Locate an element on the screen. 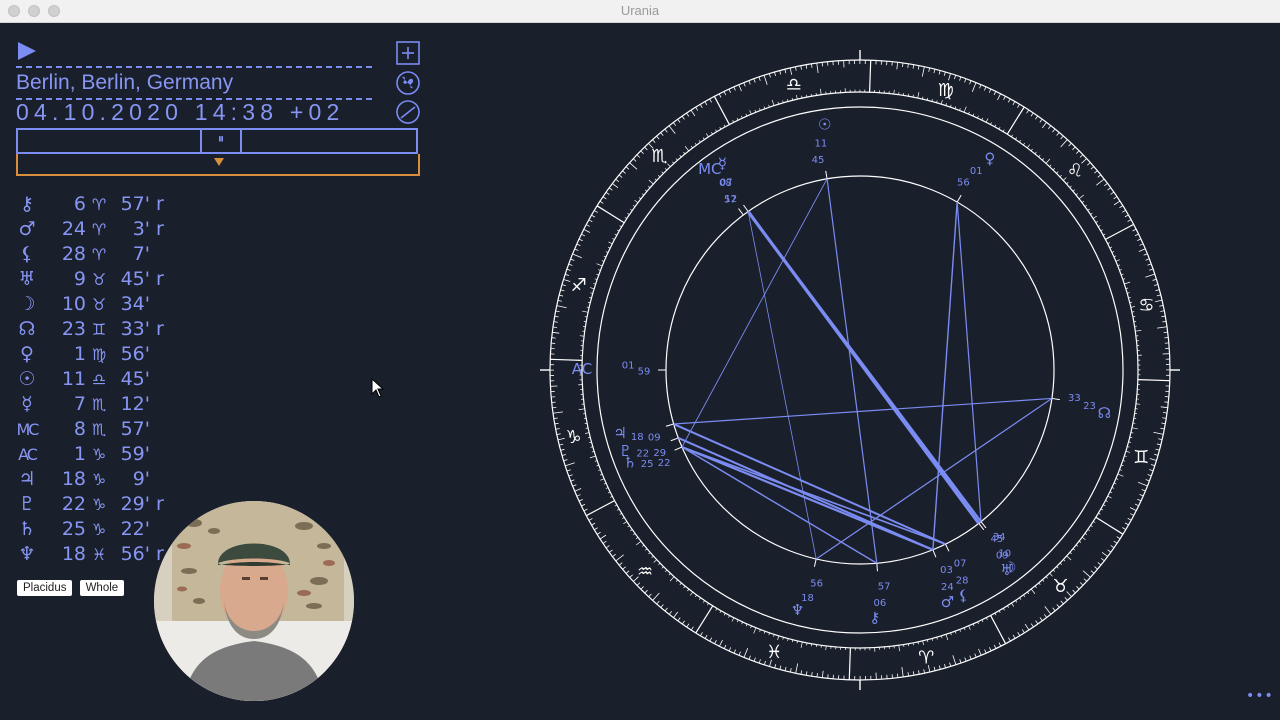 The height and width of the screenshot is (720, 1280). planet-degree-label: 59 is located at coordinates (644, 372).